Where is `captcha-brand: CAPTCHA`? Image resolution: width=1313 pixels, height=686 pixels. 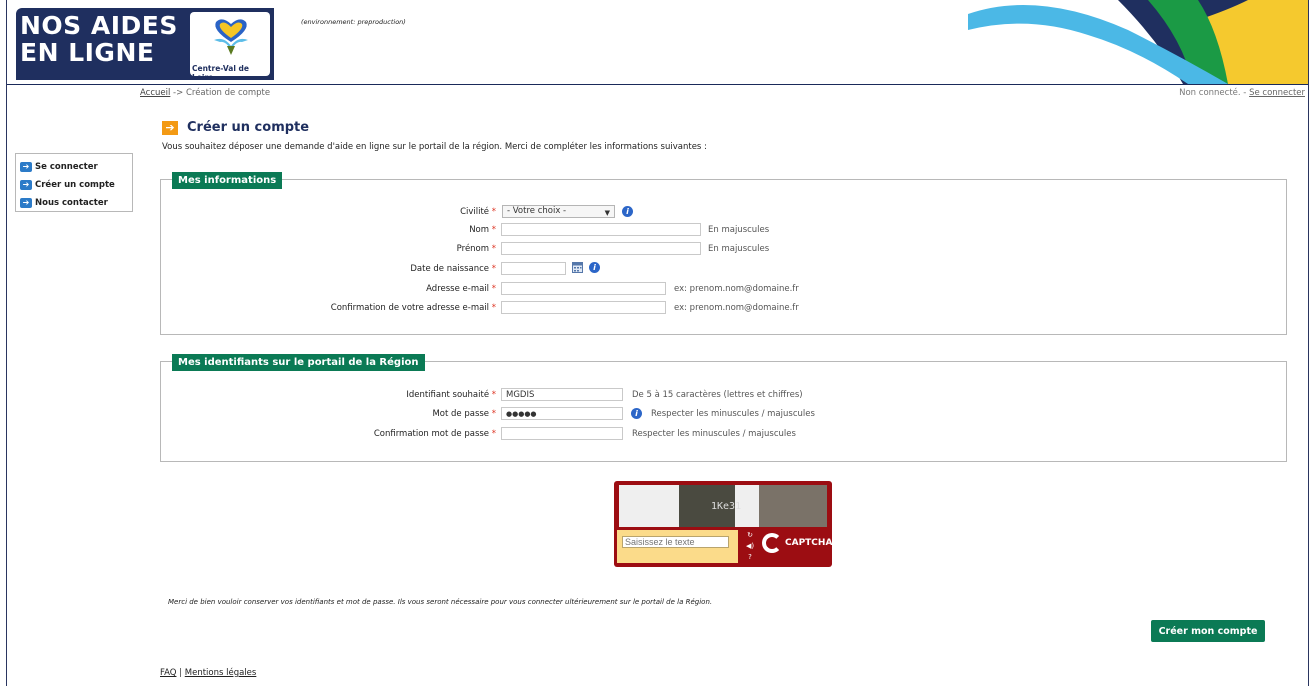 captcha-brand: CAPTCHA is located at coordinates (797, 543).